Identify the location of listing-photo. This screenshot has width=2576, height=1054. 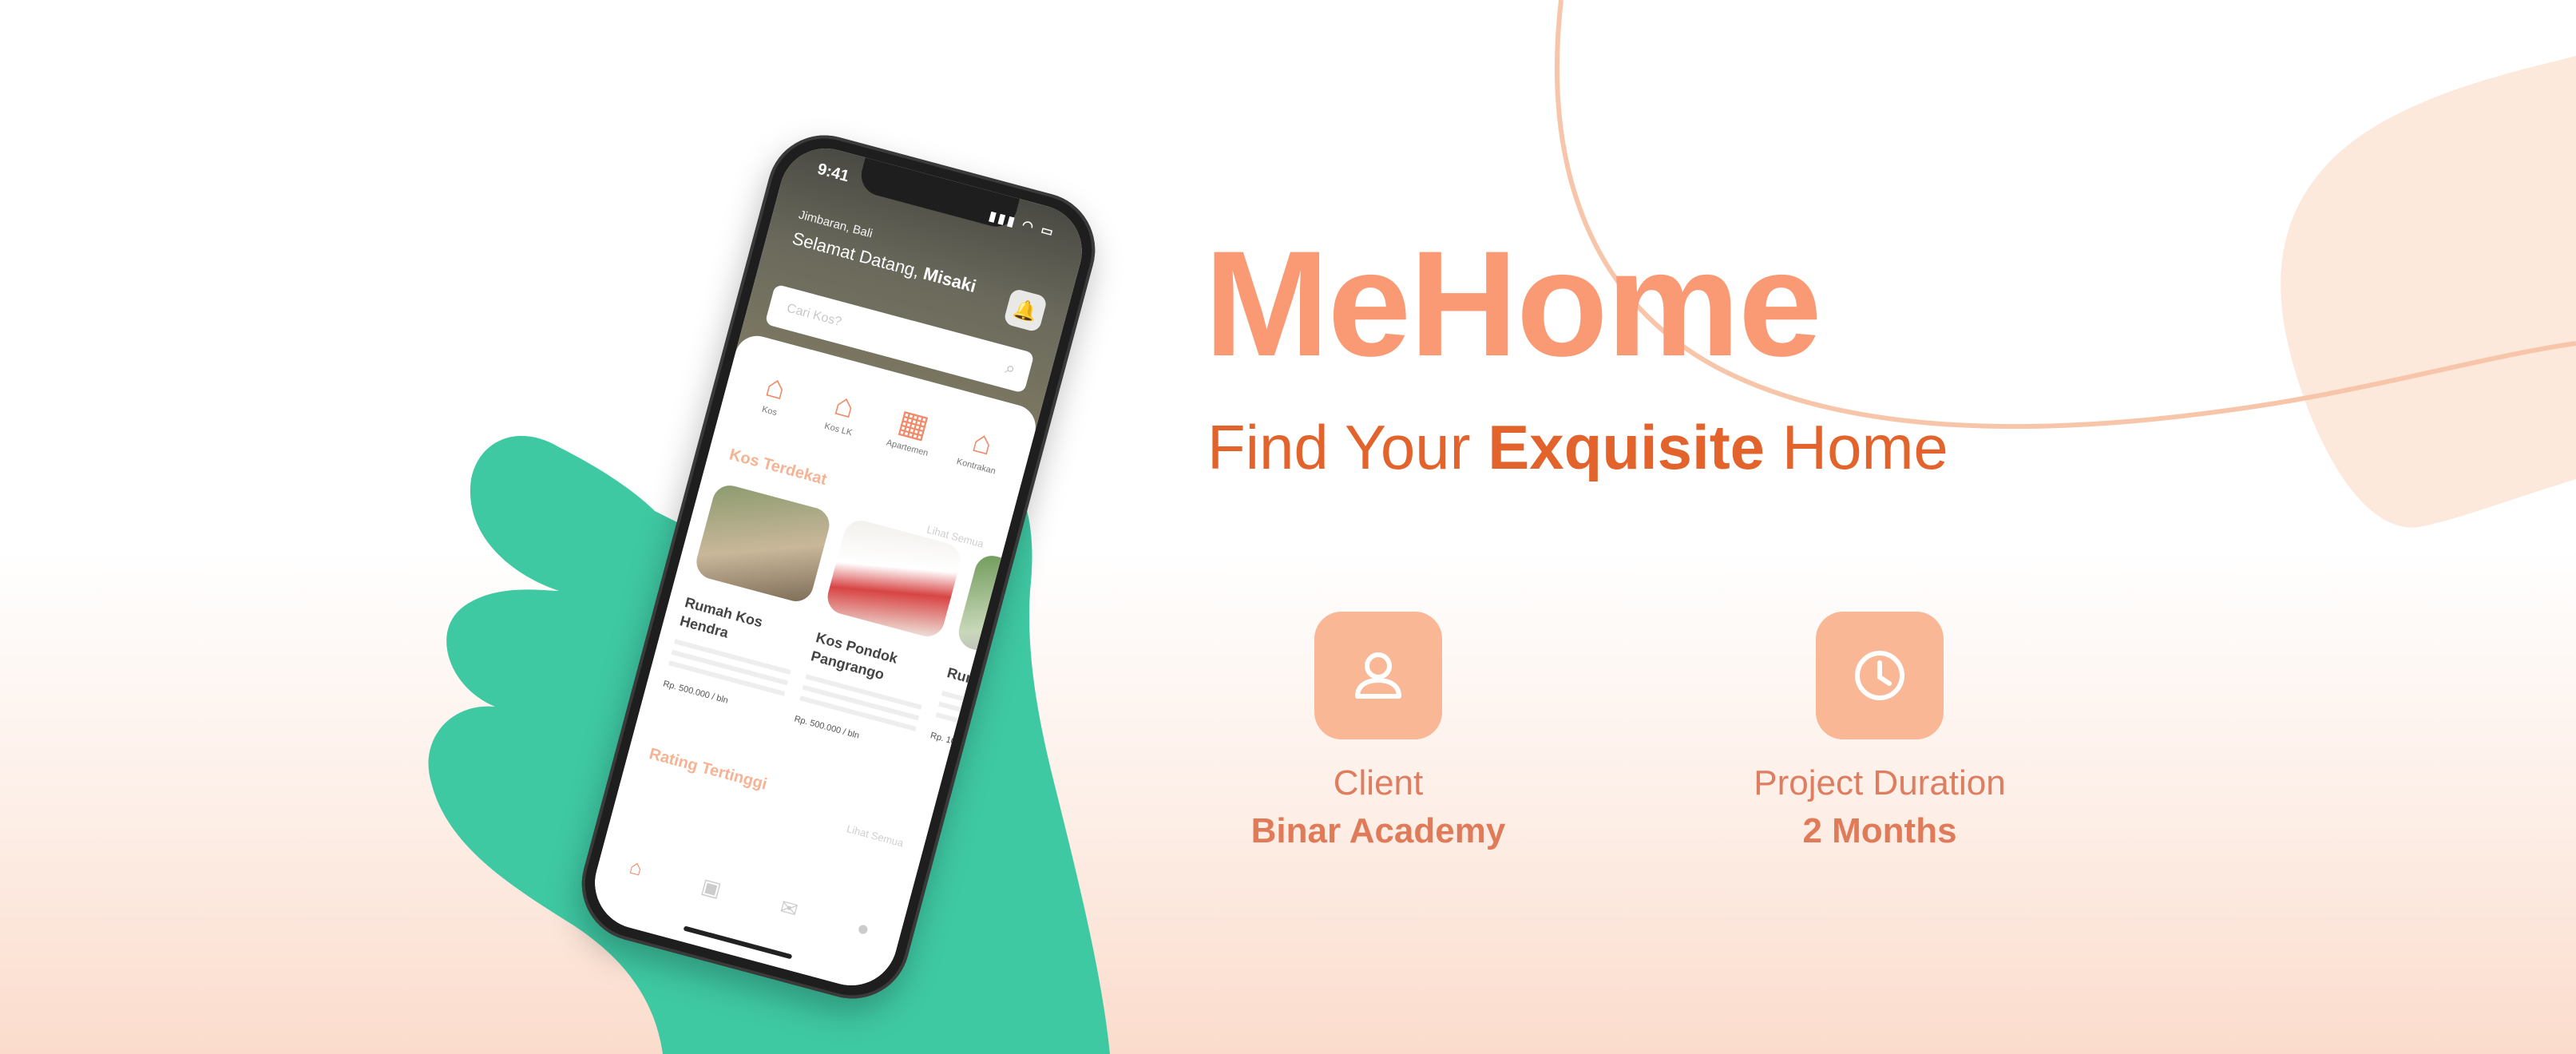
(763, 543).